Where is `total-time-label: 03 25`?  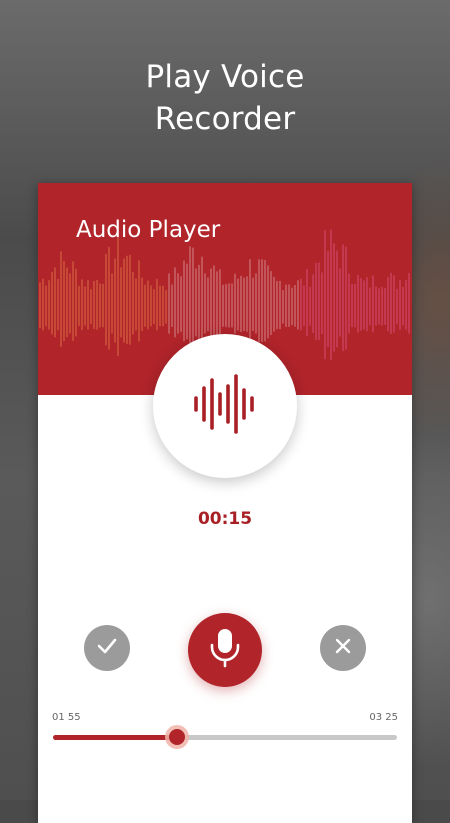 total-time-label: 03 25 is located at coordinates (383, 717).